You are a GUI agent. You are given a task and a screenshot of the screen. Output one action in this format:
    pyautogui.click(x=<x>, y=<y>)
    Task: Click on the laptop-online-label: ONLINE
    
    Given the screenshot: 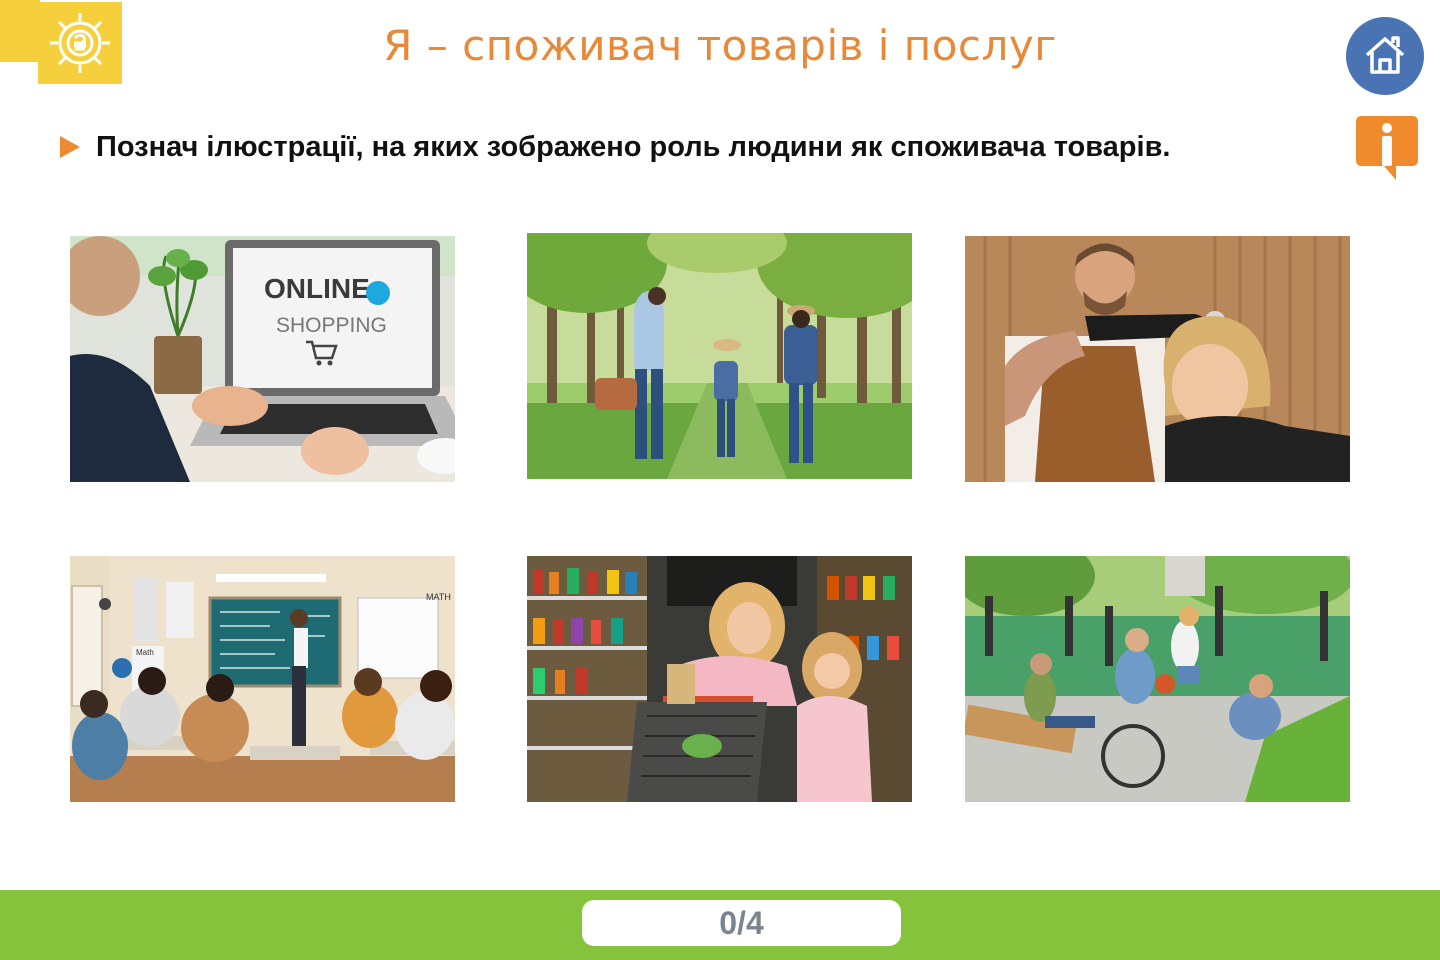 What is the action you would take?
    pyautogui.click(x=317, y=288)
    